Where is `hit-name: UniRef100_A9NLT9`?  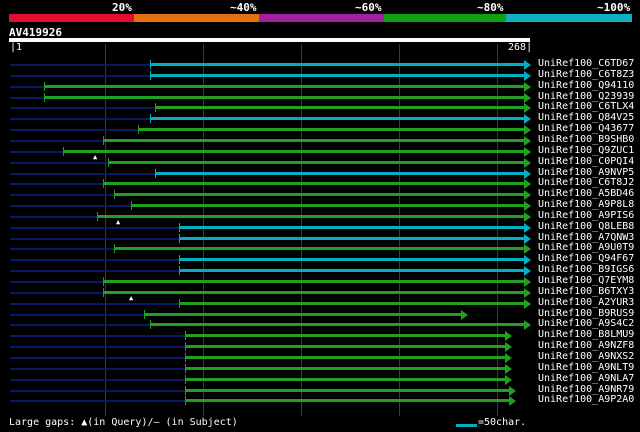 hit-name: UniRef100_A9NLT9 is located at coordinates (586, 367).